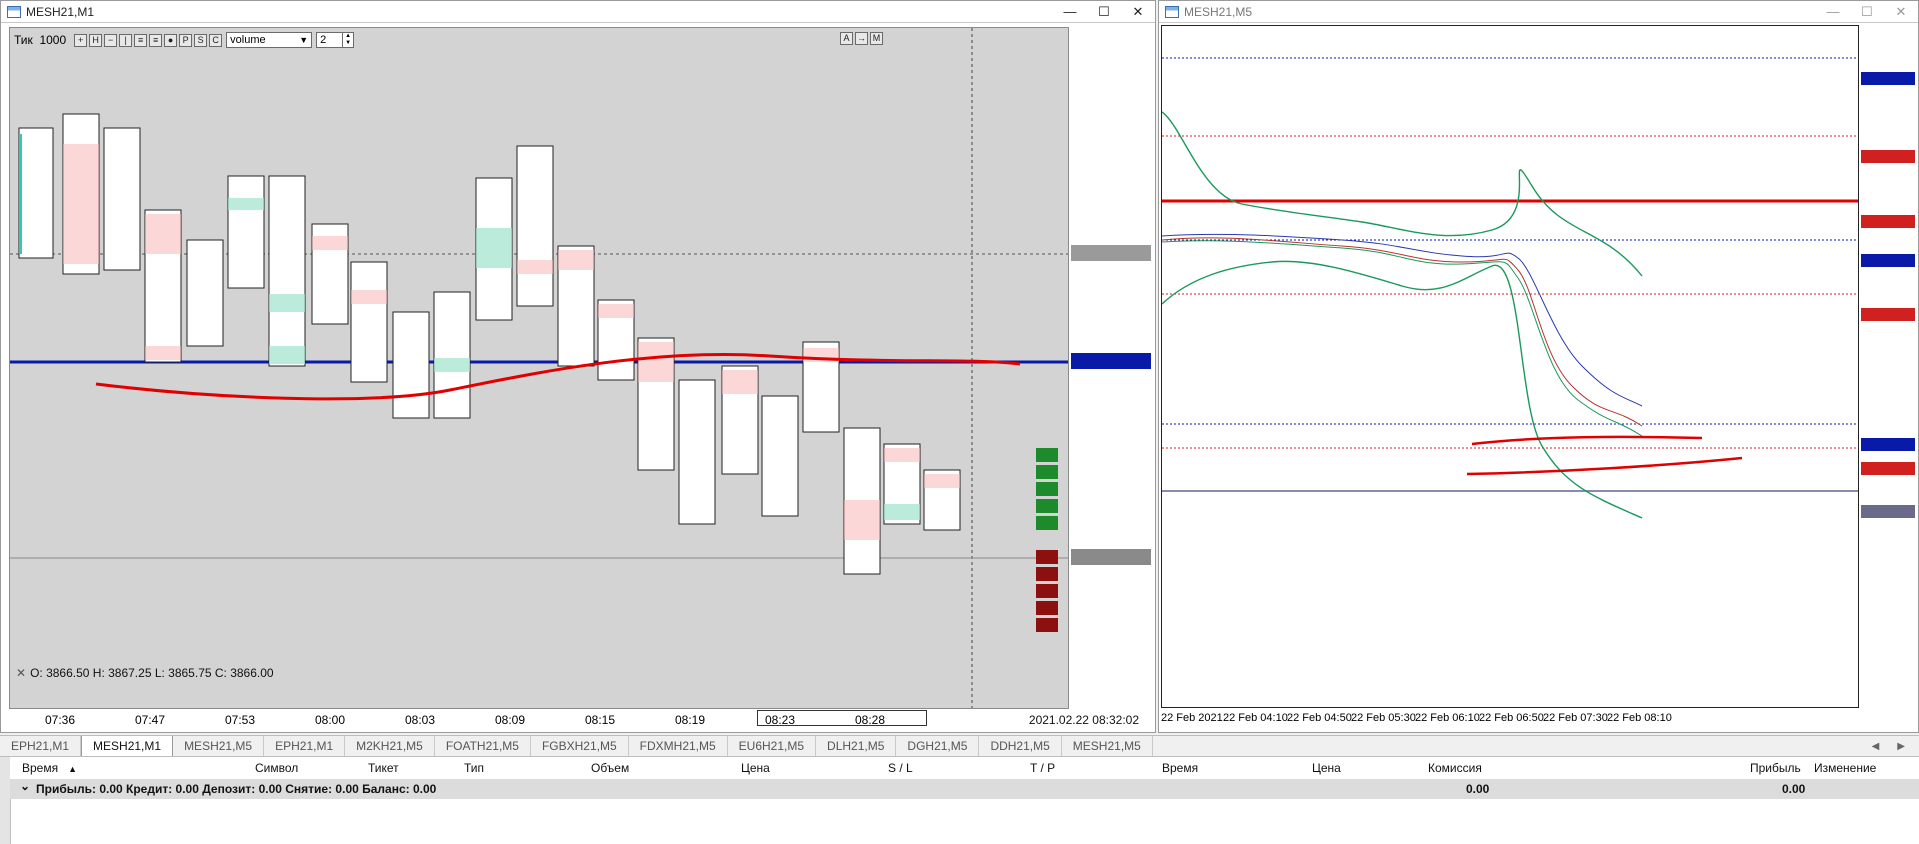 The width and height of the screenshot is (1919, 844). What do you see at coordinates (216, 40) in the screenshot?
I see `toolbar-c-button: C` at bounding box center [216, 40].